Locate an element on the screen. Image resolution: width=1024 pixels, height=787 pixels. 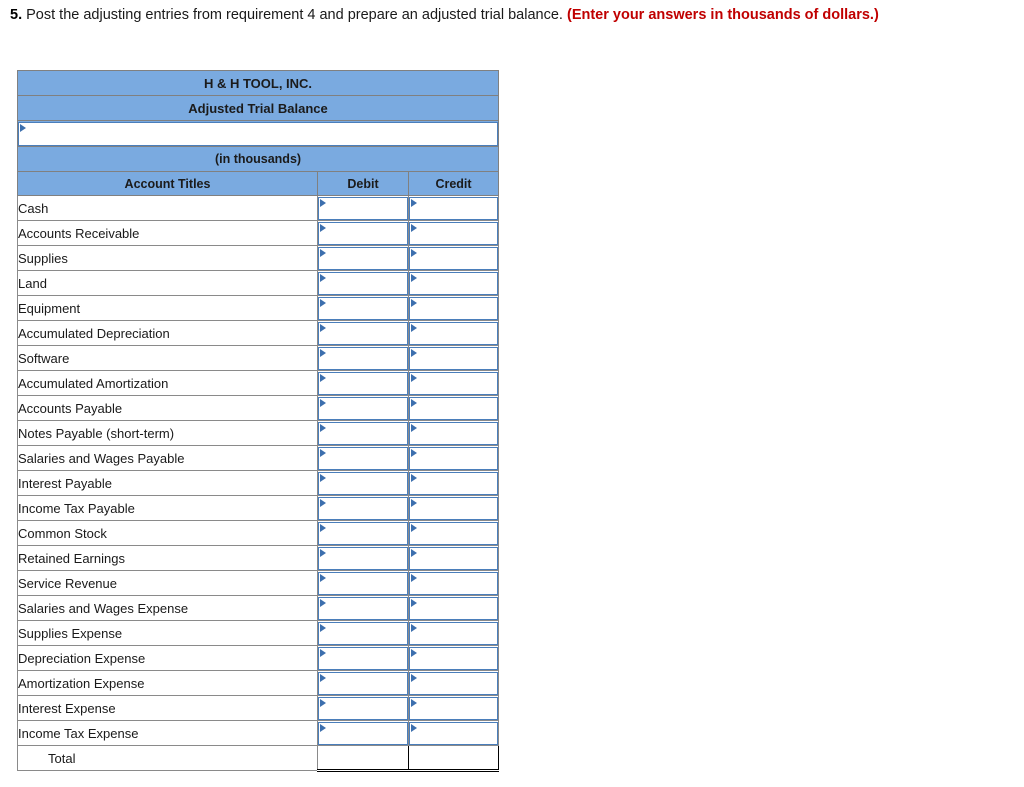
period-input-row is located at coordinates (258, 133).